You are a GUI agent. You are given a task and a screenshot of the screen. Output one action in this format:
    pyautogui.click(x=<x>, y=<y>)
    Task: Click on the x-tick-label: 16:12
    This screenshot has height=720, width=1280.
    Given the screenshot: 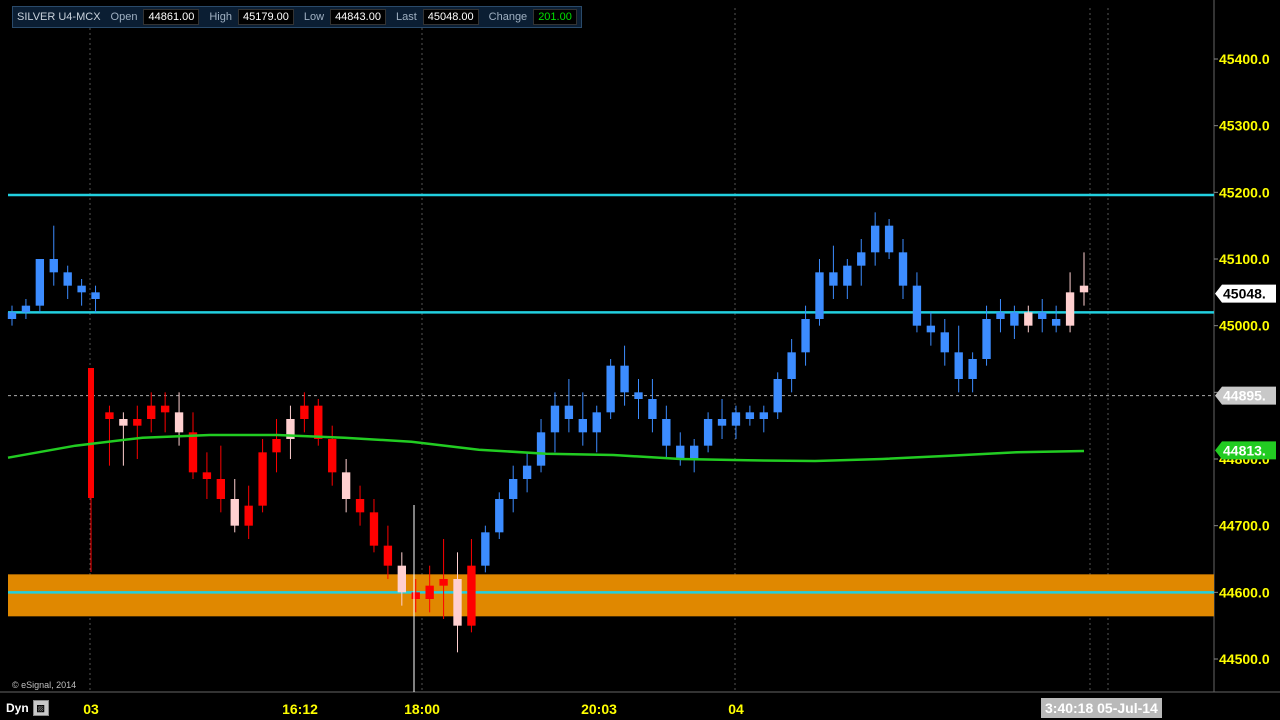 What is the action you would take?
    pyautogui.click(x=300, y=709)
    